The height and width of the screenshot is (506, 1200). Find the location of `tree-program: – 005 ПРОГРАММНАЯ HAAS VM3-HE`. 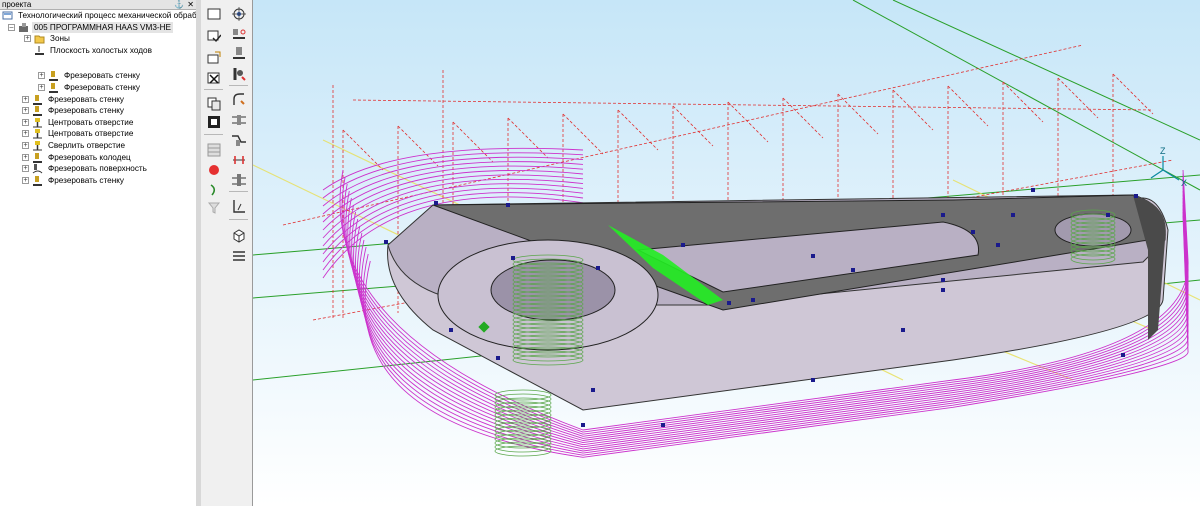

tree-program: – 005 ПРОГРАММНАЯ HAAS VM3-HE is located at coordinates (90, 27).